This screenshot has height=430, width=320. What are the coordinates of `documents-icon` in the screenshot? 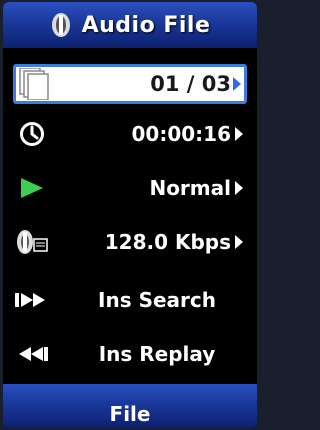 It's located at (36, 84).